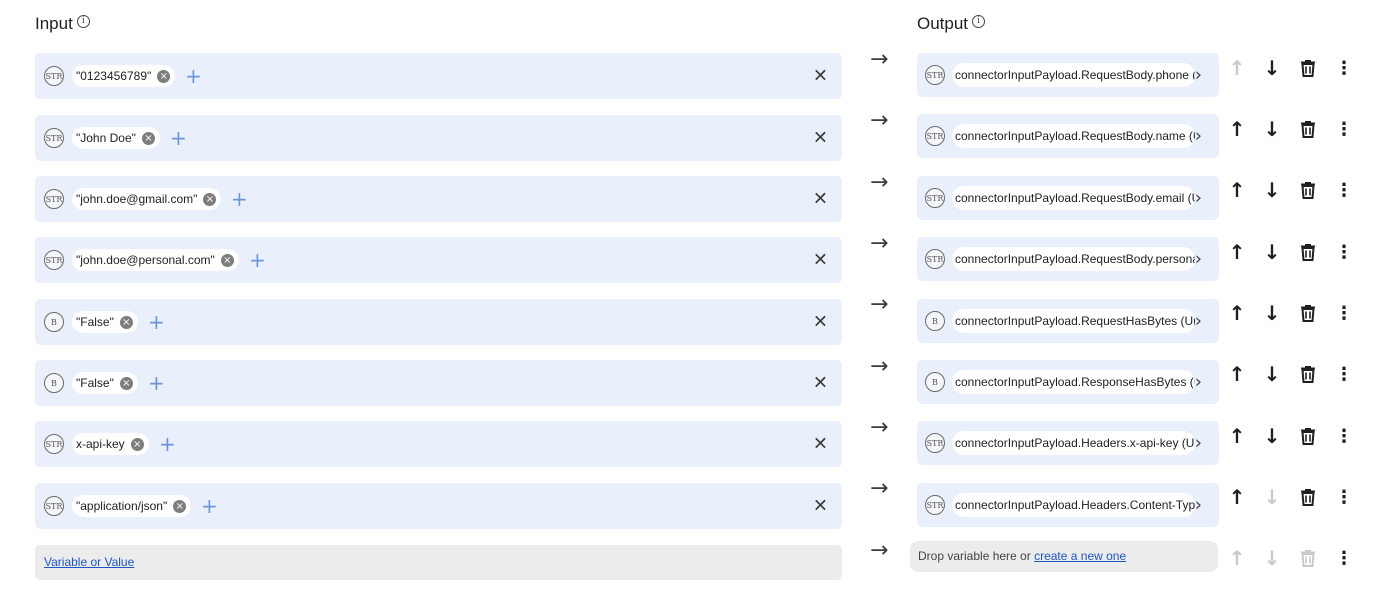  What do you see at coordinates (438, 260) in the screenshot?
I see `input-row: STR "john.doe@personal.com" × + ✕` at bounding box center [438, 260].